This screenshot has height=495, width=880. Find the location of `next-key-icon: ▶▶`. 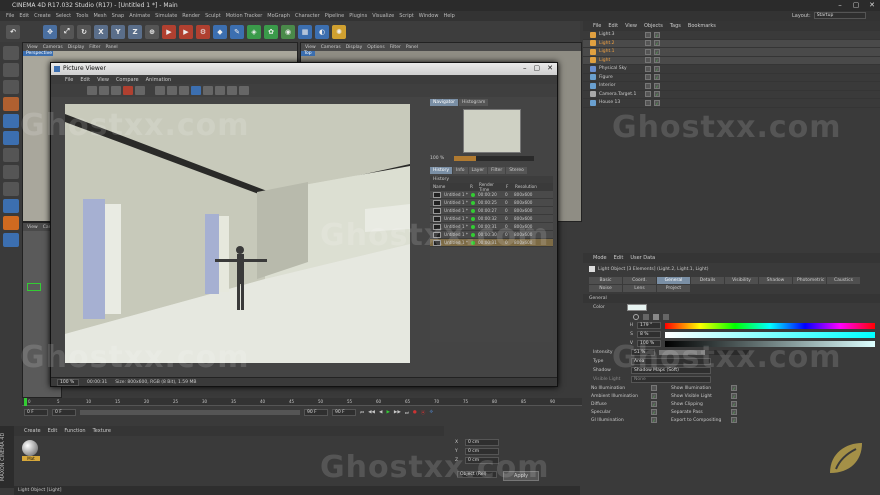

next-key-icon: ▶▶ is located at coordinates (397, 412).